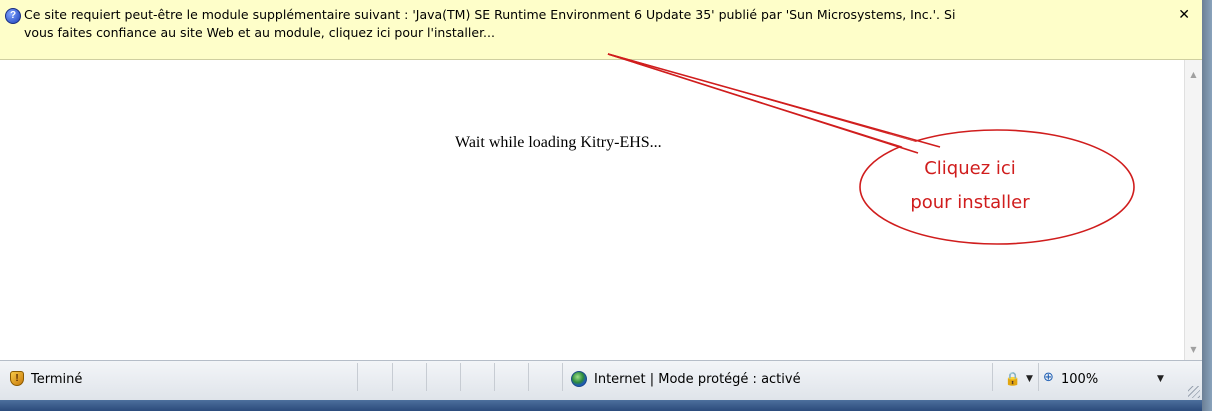  What do you see at coordinates (697, 379) in the screenshot?
I see `security-zone-text: Internet | Mode protégé : activé` at bounding box center [697, 379].